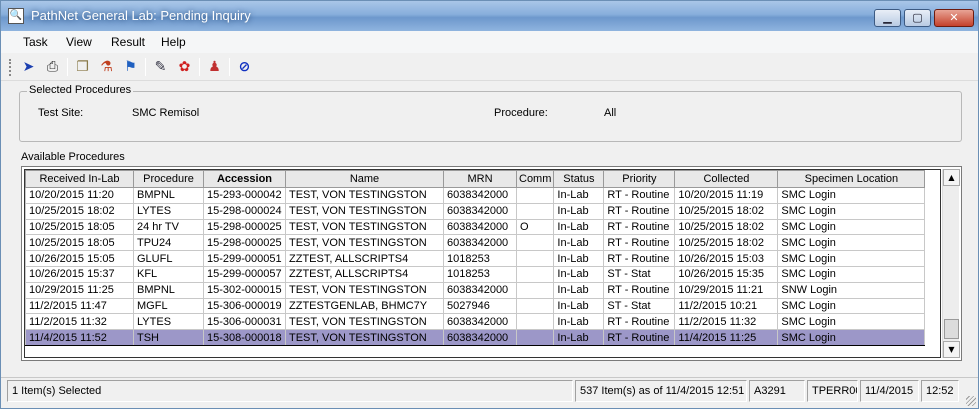 The height and width of the screenshot is (409, 979). What do you see at coordinates (82, 67) in the screenshot?
I see `copy-icon: ❐` at bounding box center [82, 67].